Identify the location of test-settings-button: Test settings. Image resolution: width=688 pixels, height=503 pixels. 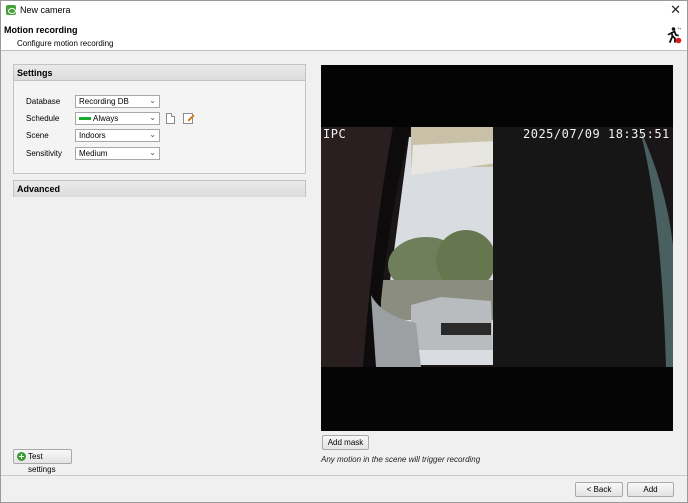
(42, 461).